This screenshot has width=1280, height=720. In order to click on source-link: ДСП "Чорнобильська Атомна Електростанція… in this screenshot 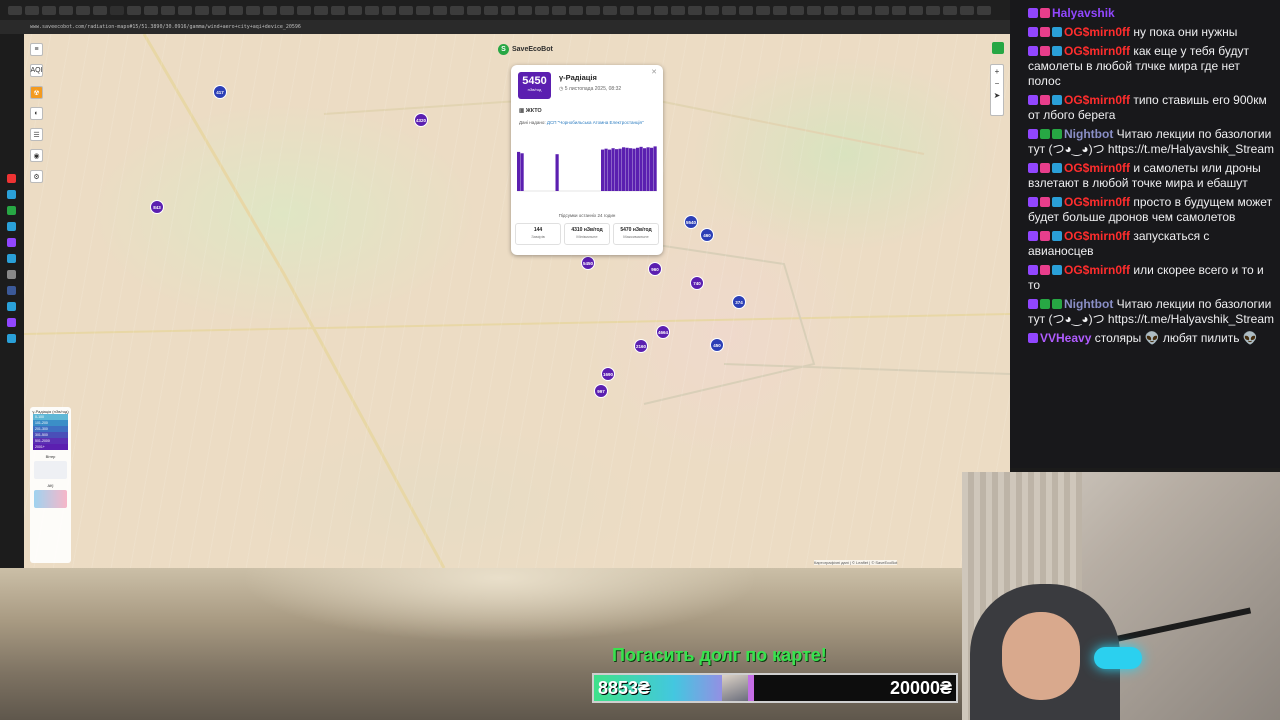, I will do `click(595, 122)`.